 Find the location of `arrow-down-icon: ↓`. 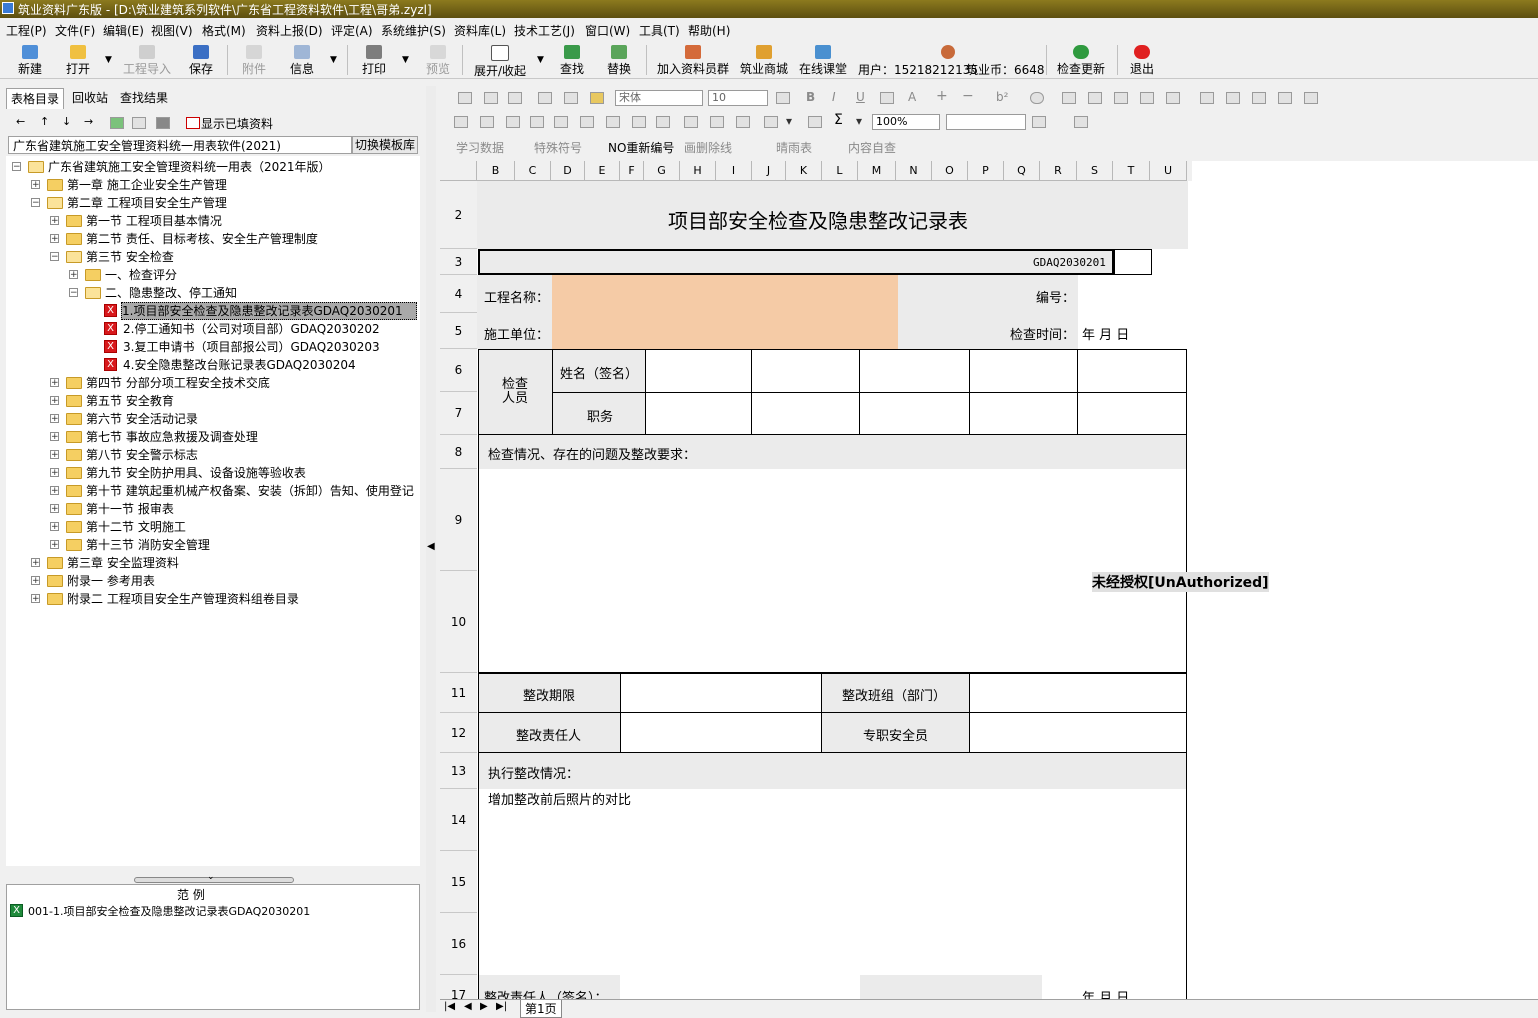

arrow-down-icon: ↓ is located at coordinates (66, 121).